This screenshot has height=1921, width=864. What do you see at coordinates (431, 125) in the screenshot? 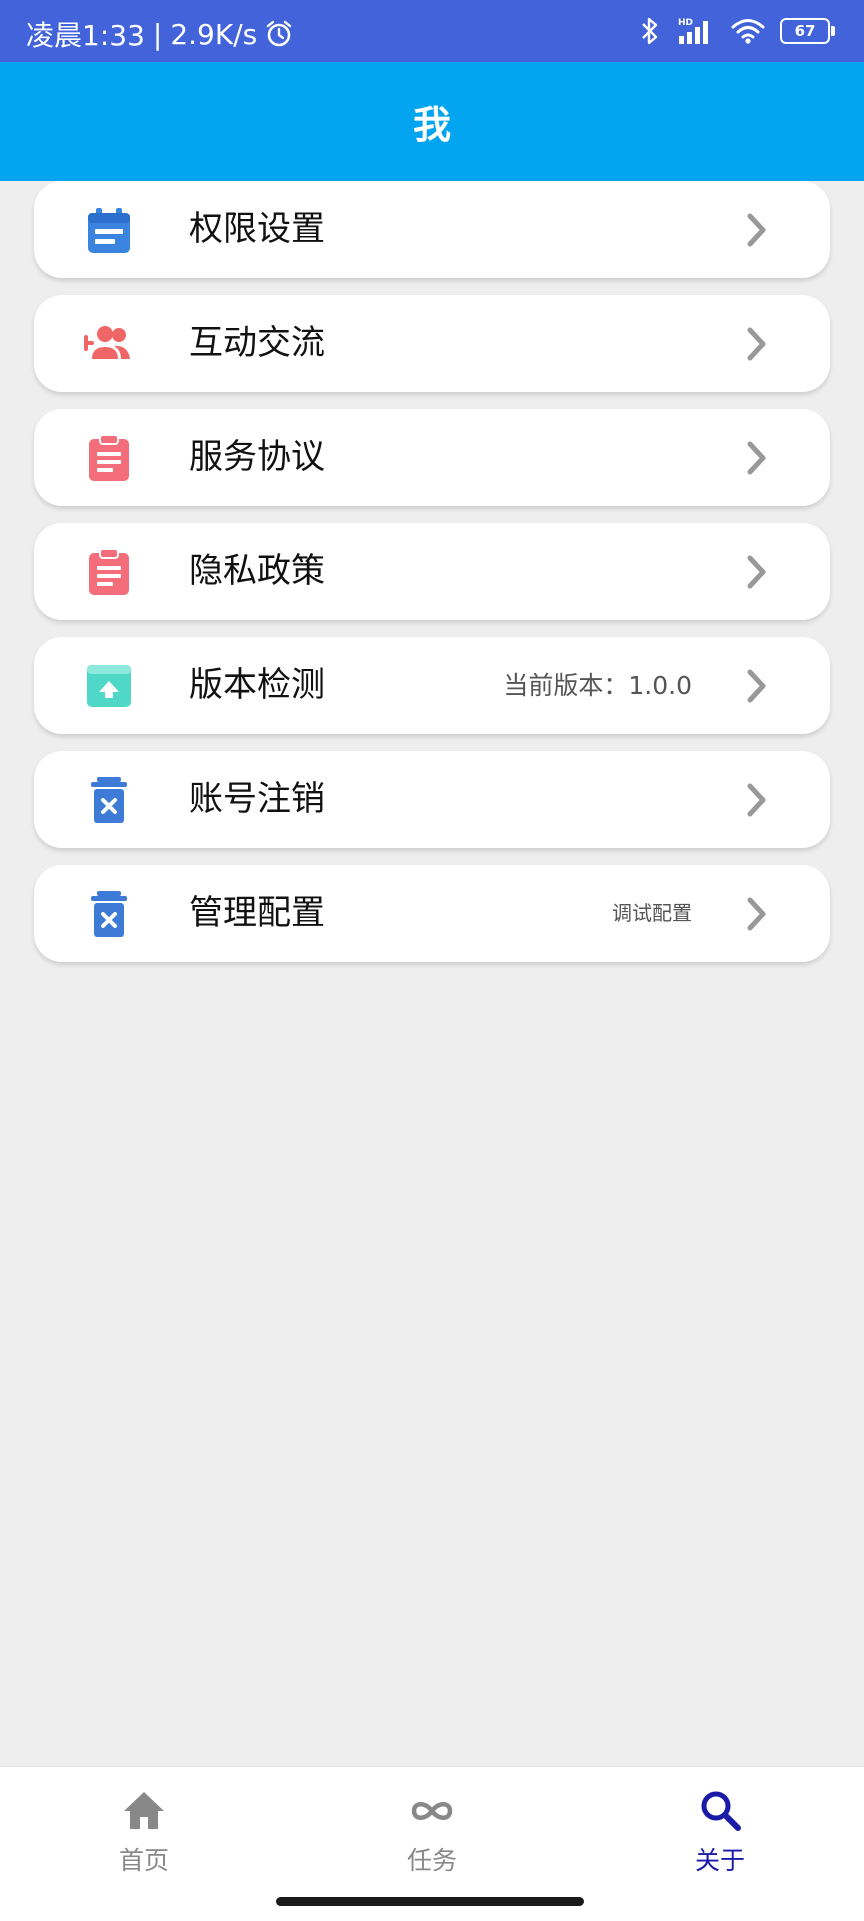
I see `page-title: 我` at bounding box center [431, 125].